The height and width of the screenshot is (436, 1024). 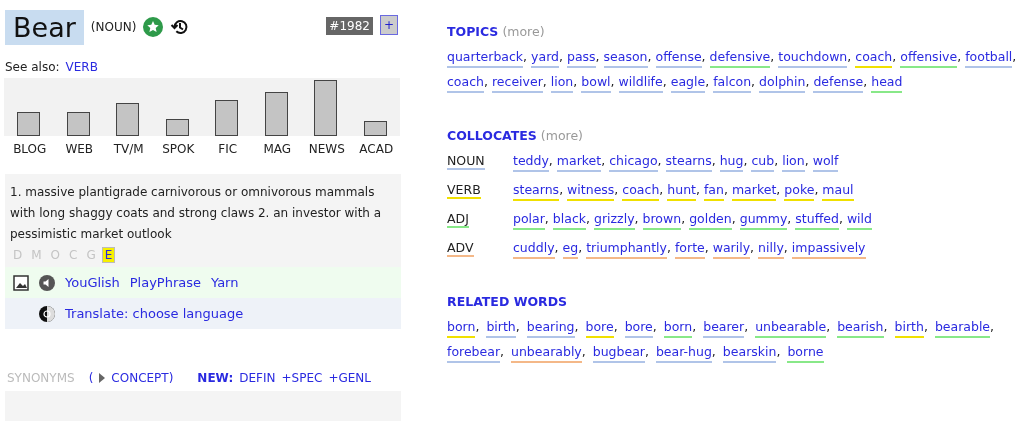 I want to click on genre-label: SPOK, so click(x=178, y=149).